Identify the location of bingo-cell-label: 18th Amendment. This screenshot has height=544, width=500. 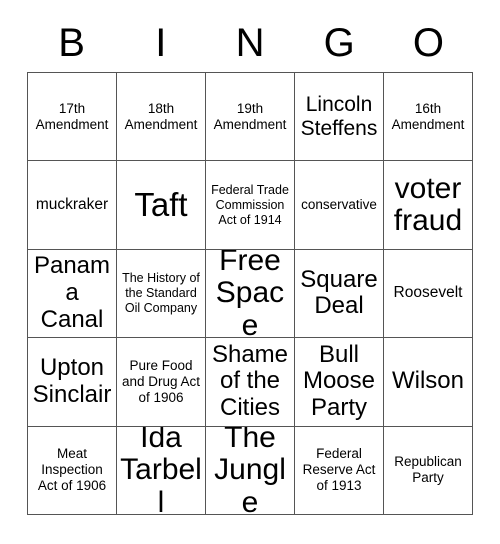
(161, 116).